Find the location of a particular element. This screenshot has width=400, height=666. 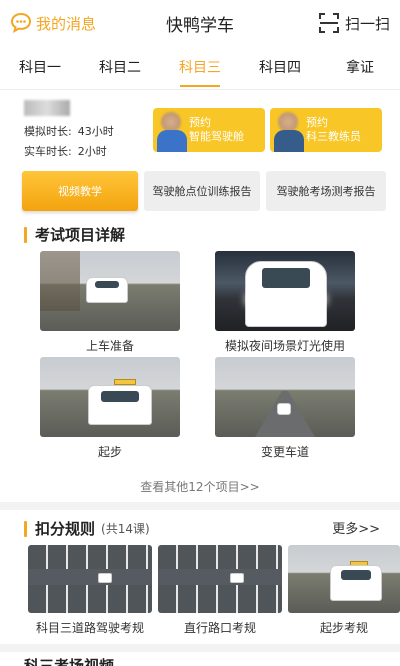

car-roadside-photo is located at coordinates (110, 291).